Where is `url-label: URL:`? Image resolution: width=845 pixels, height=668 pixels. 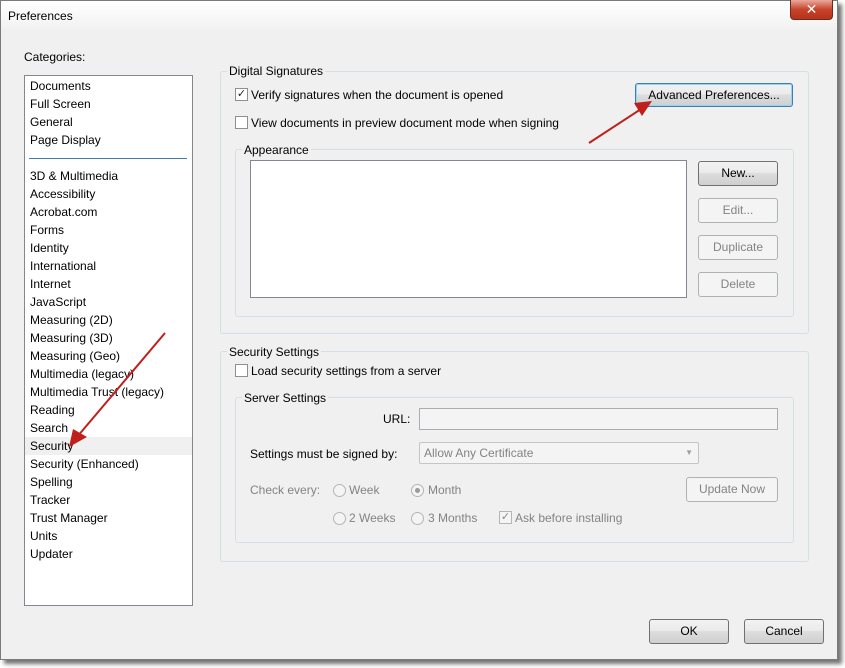
url-label: URL: is located at coordinates (397, 419).